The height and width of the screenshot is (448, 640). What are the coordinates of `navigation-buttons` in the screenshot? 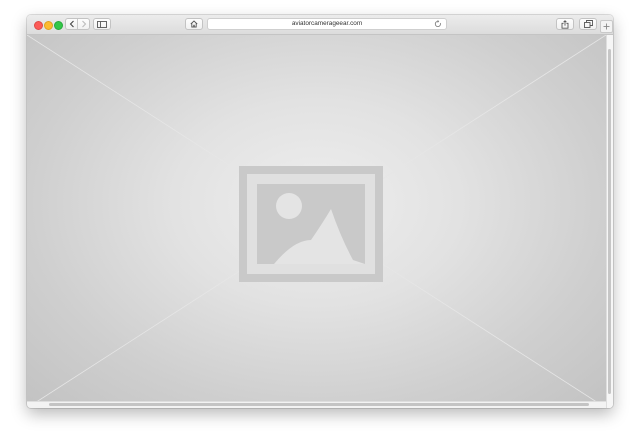 It's located at (77, 24).